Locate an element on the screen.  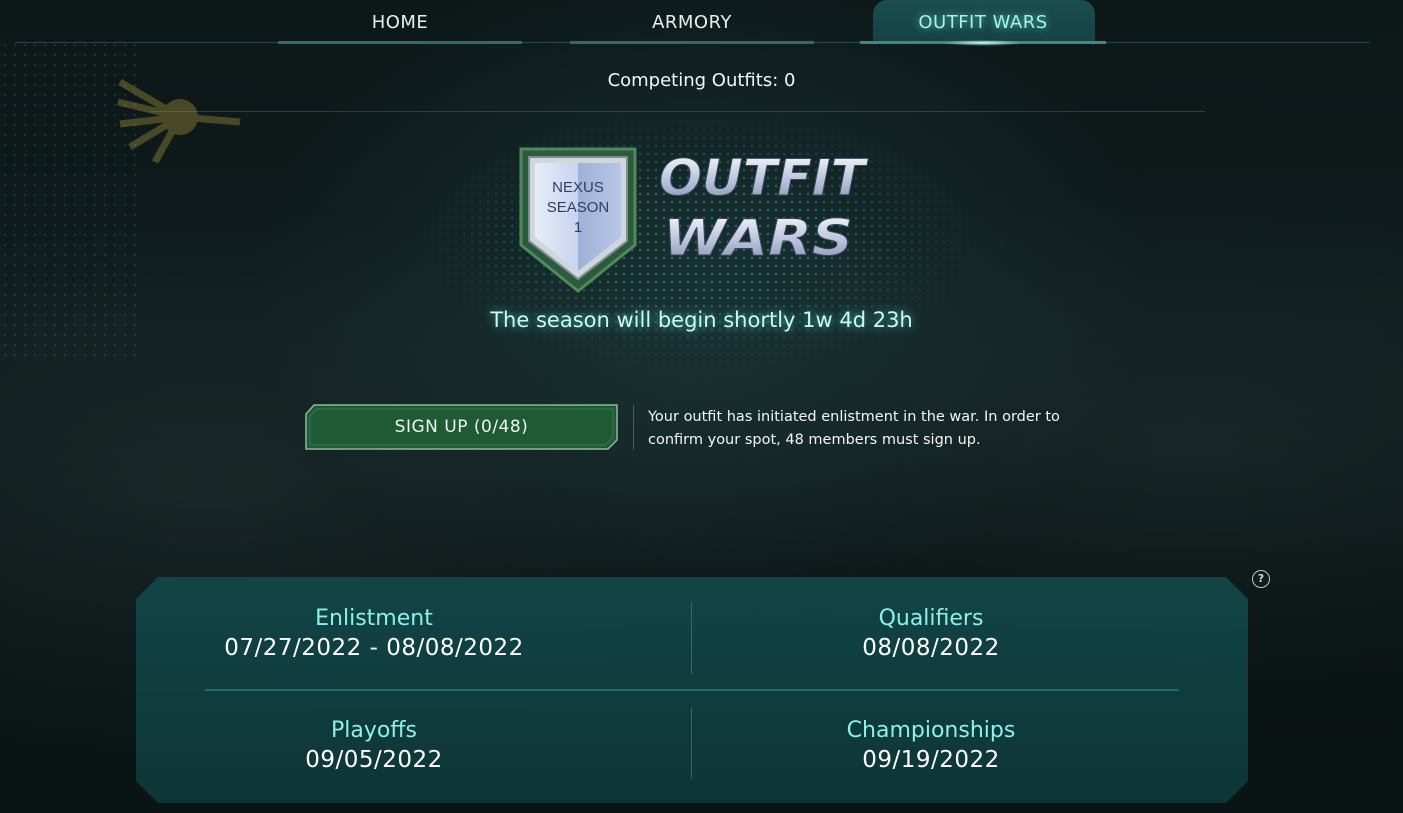
tab-active-glow is located at coordinates (983, 43).